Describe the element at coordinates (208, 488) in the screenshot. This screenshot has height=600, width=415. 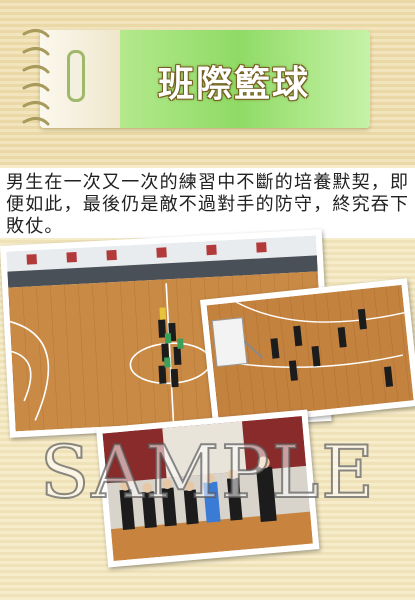
I see `team-huddle-photo` at that location.